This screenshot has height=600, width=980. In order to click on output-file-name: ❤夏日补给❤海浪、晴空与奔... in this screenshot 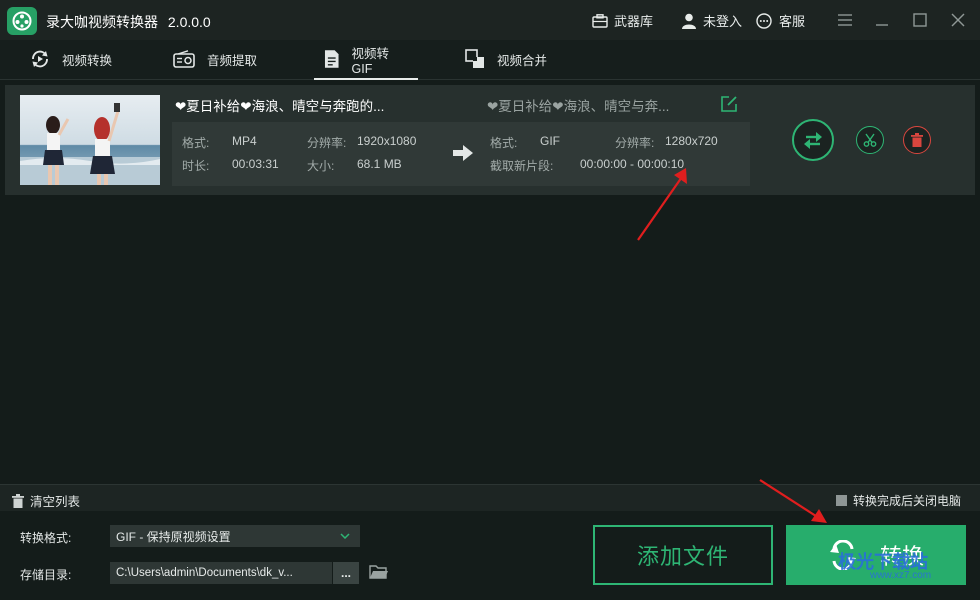, I will do `click(578, 106)`.